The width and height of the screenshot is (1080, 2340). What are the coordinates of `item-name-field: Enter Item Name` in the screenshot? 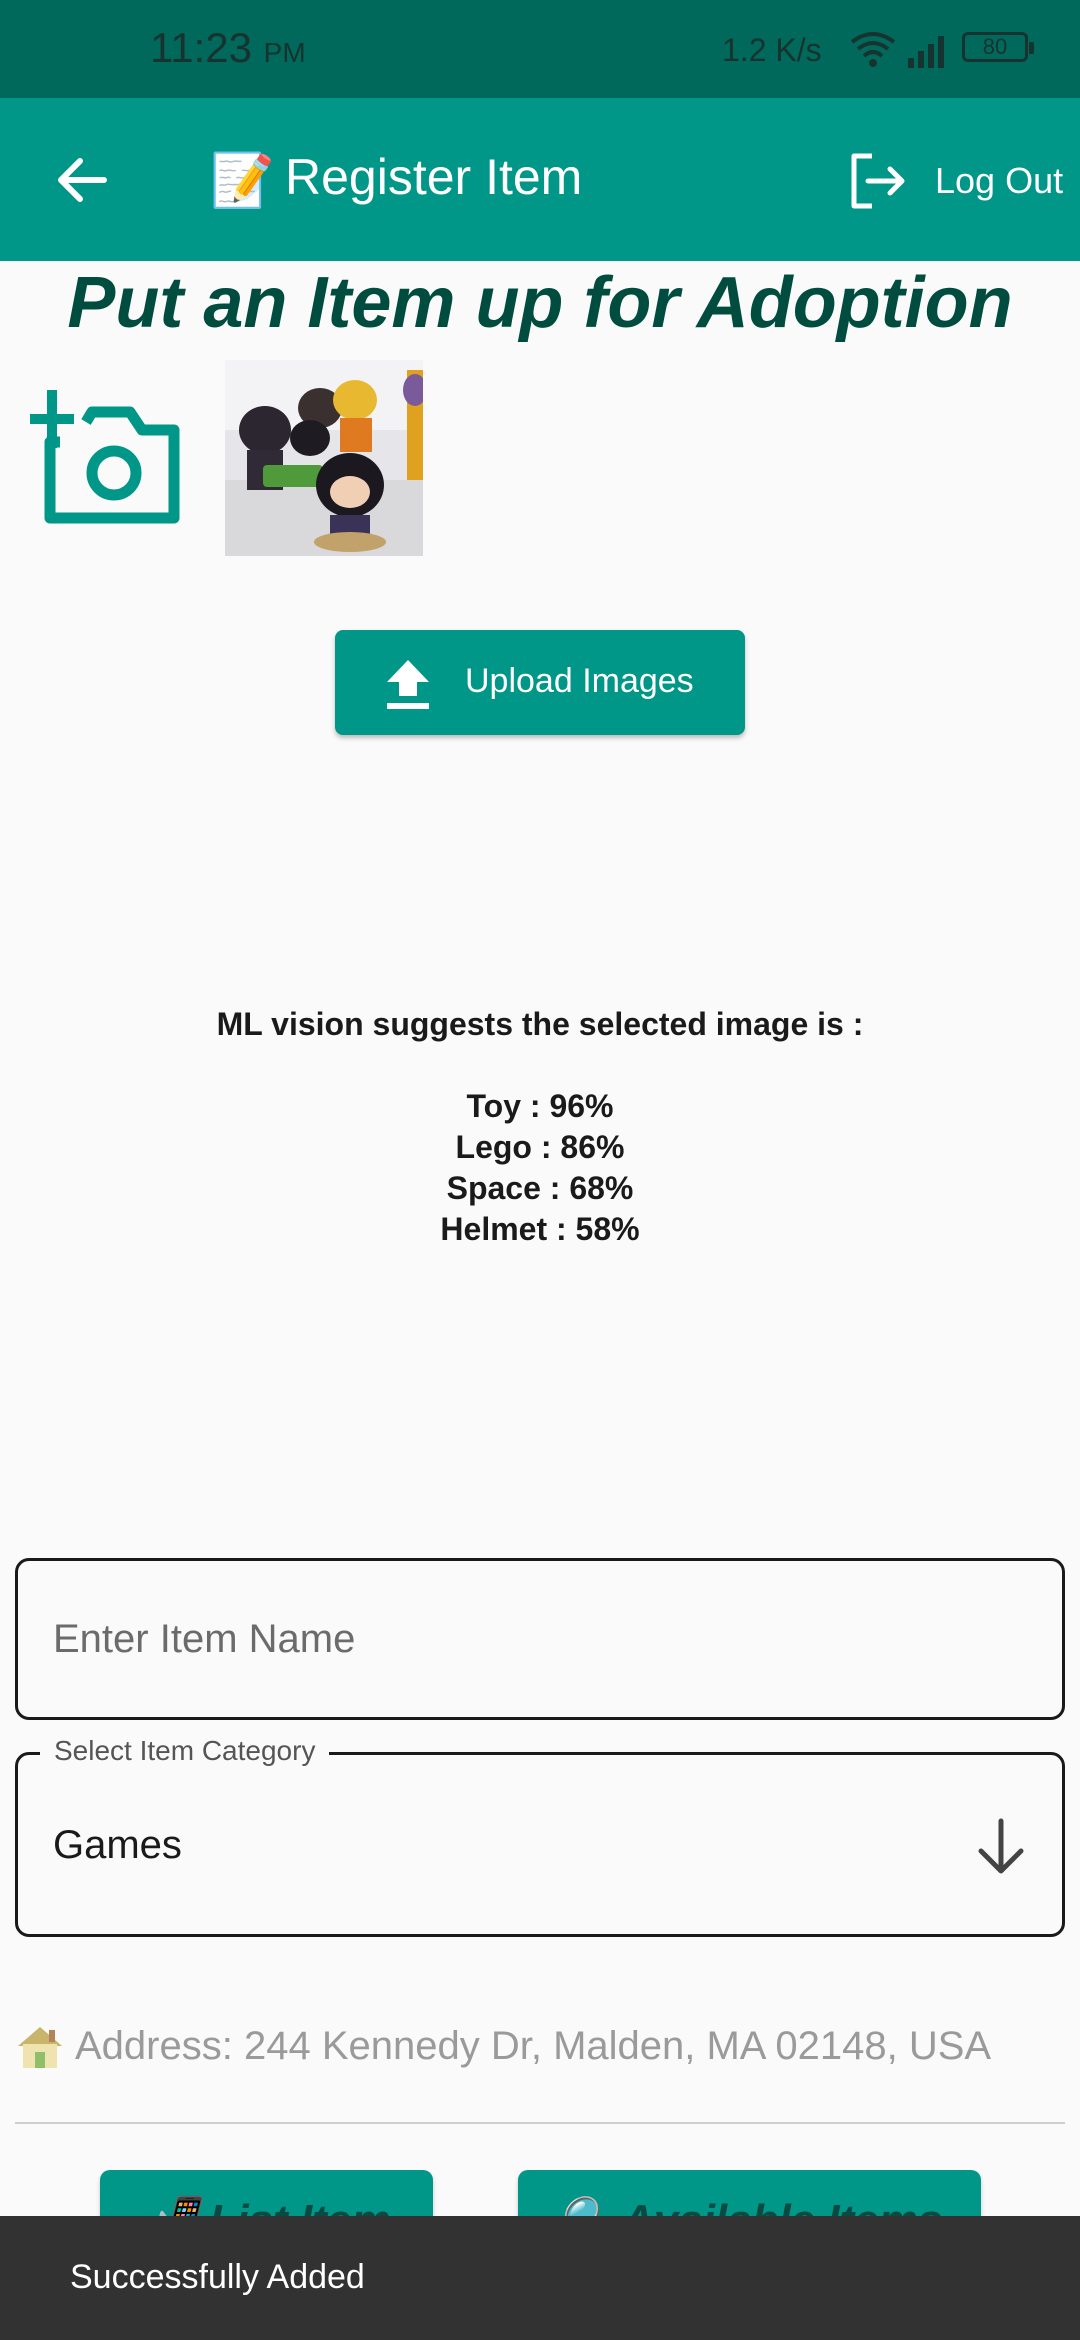 It's located at (540, 1639).